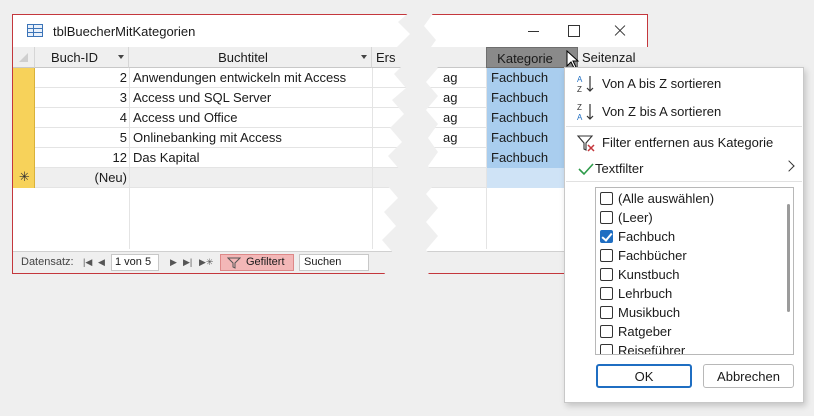  Describe the element at coordinates (684, 111) in the screenshot. I see `menu-item-sort-descending: Z A Von Z bis A sortieren` at that location.